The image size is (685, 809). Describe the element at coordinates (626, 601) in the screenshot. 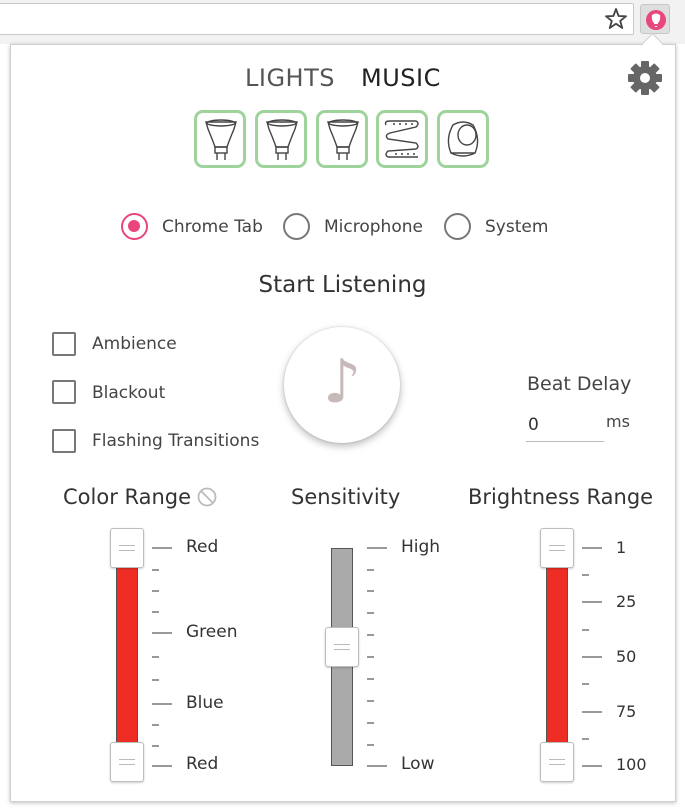

I see `brightness-label: 25` at that location.